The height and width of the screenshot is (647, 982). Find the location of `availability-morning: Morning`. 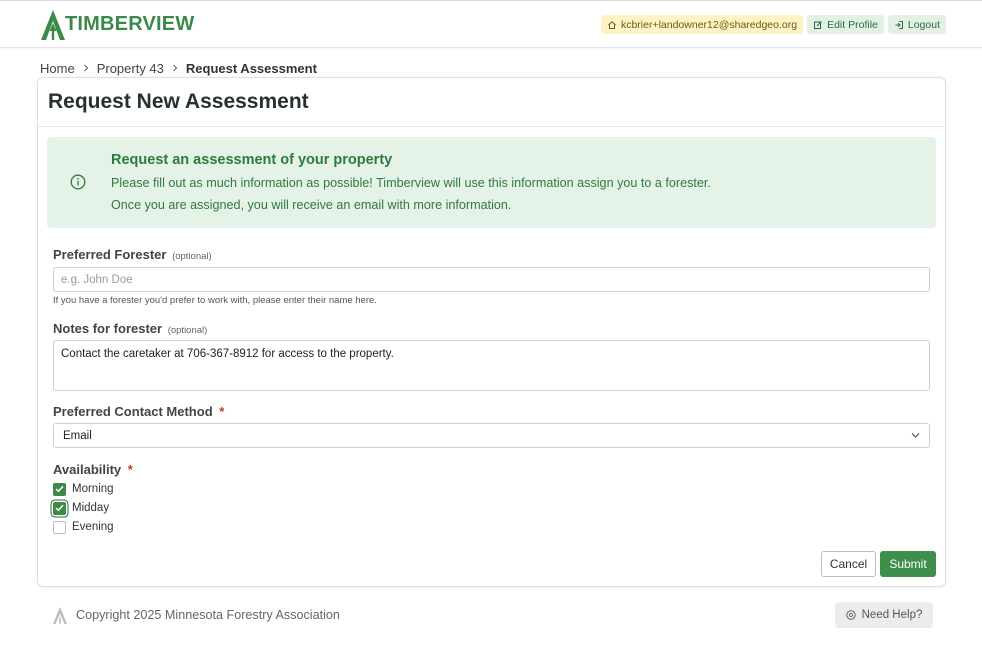

availability-morning: Morning is located at coordinates (83, 489).